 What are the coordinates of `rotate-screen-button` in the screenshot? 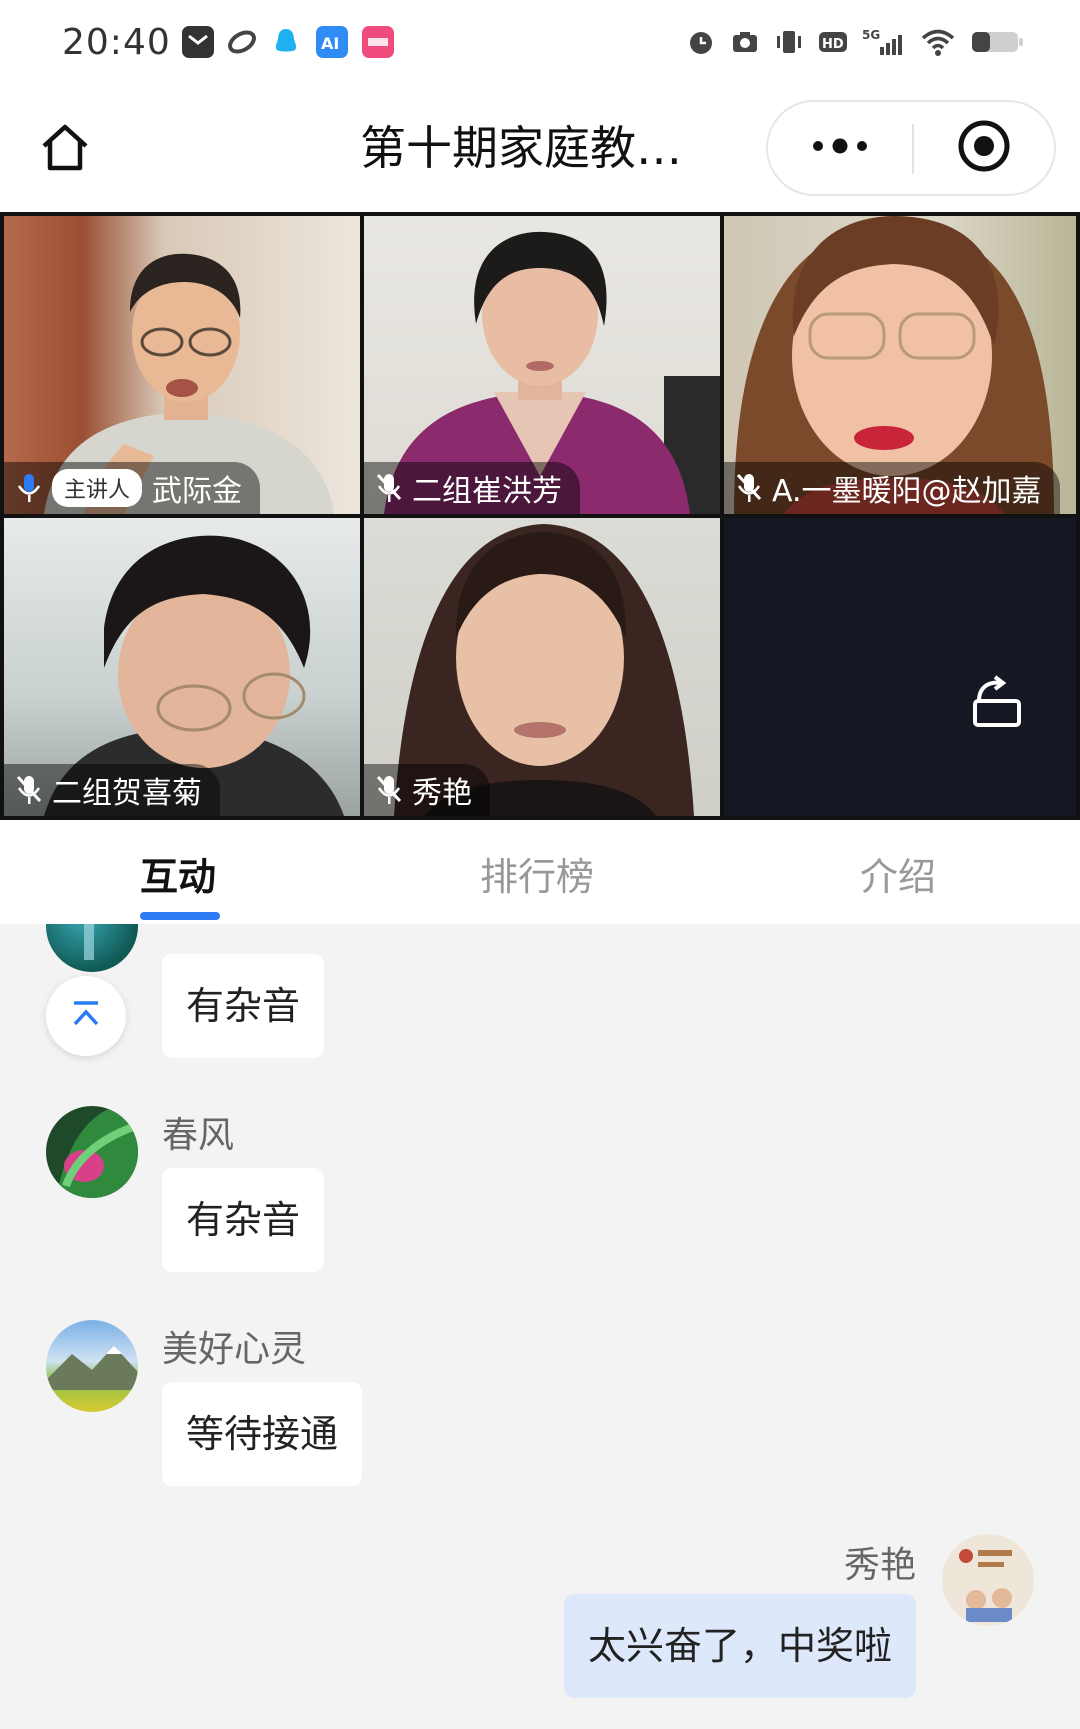 It's located at (997, 705).